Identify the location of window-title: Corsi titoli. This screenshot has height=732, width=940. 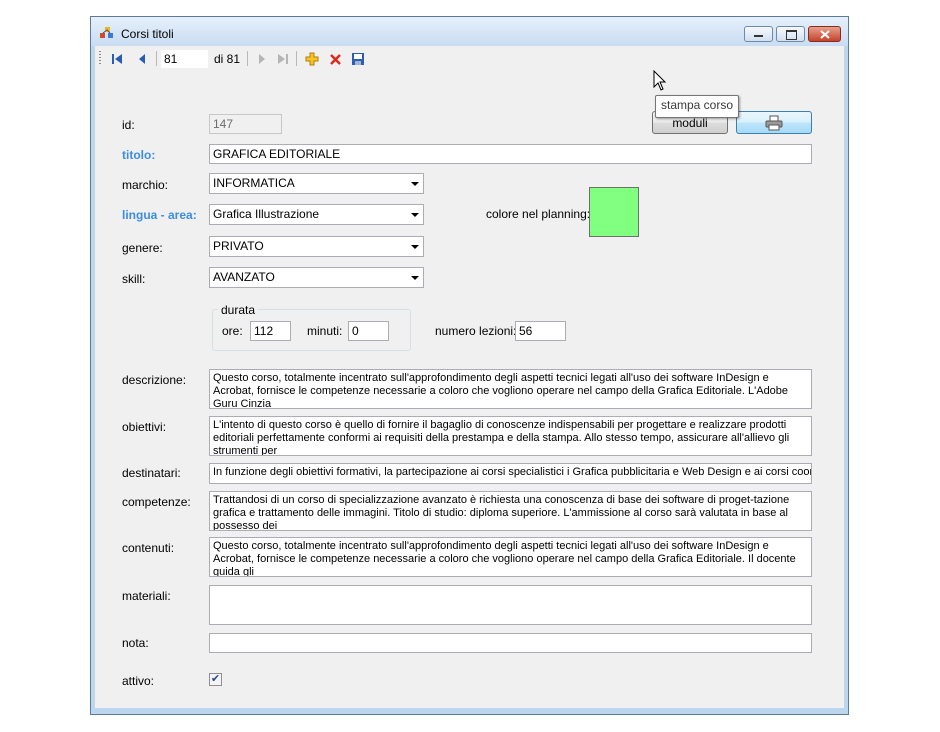
(147, 34).